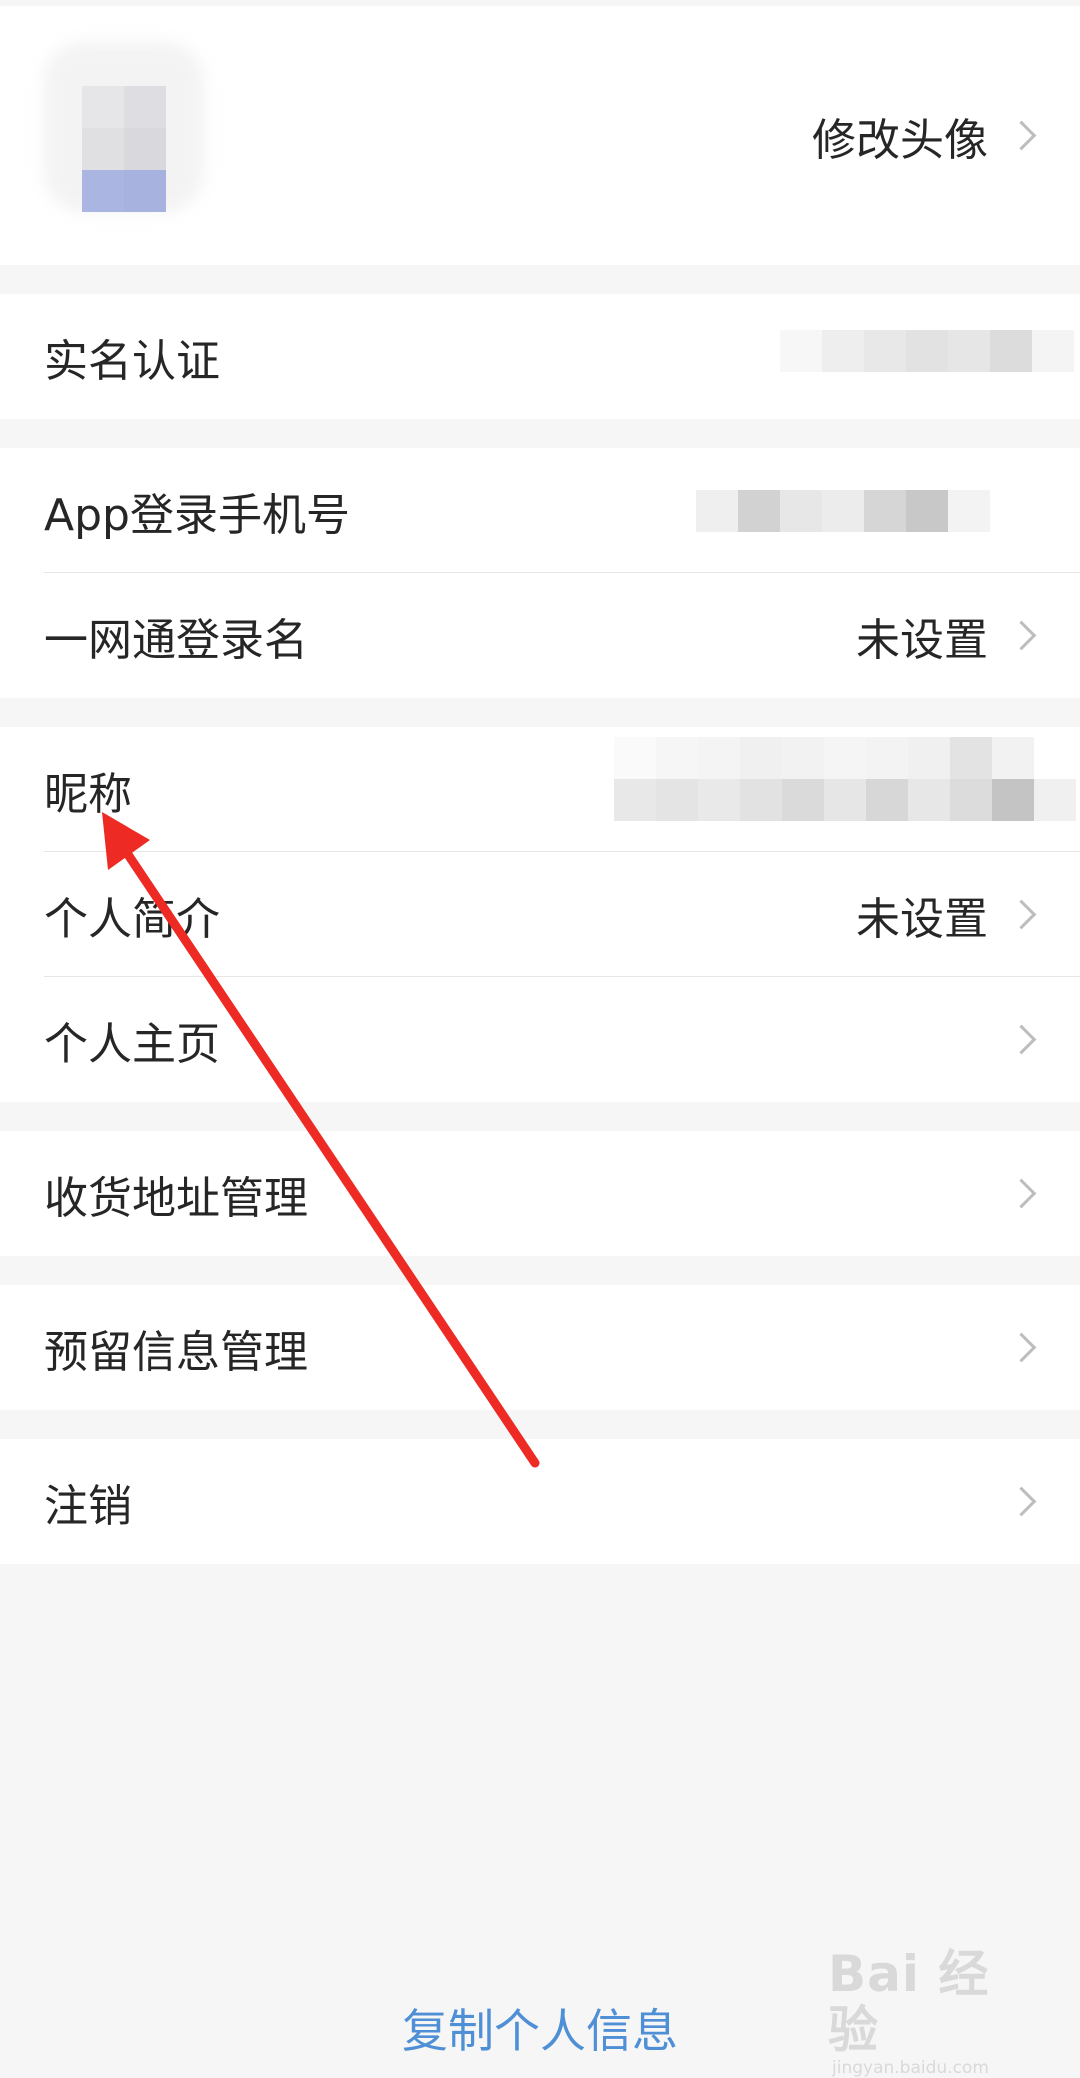 This screenshot has width=1080, height=2078. I want to click on app-phone-row: App登录手机号, so click(540, 510).